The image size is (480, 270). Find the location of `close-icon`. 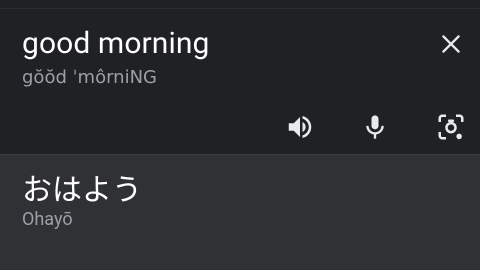

close-icon is located at coordinates (451, 44).